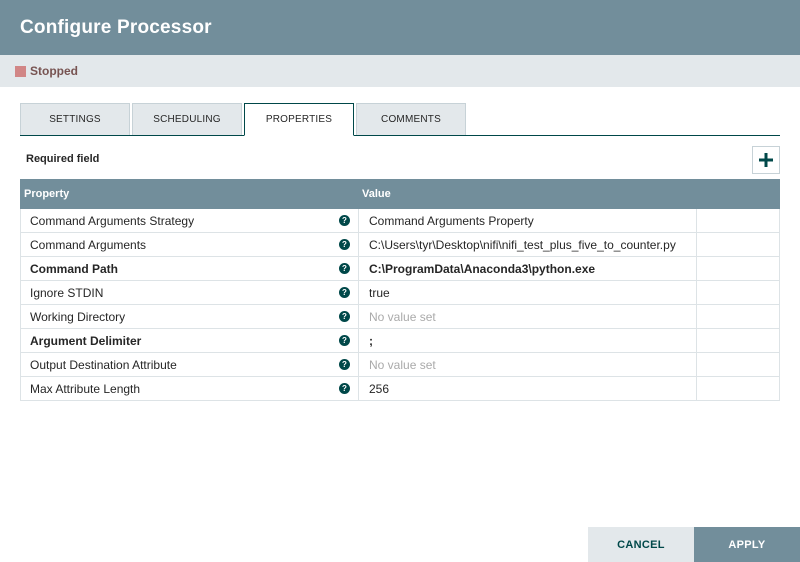 This screenshot has height=562, width=800. Describe the element at coordinates (116, 27) in the screenshot. I see `dialog-title: Configure Processor` at that location.